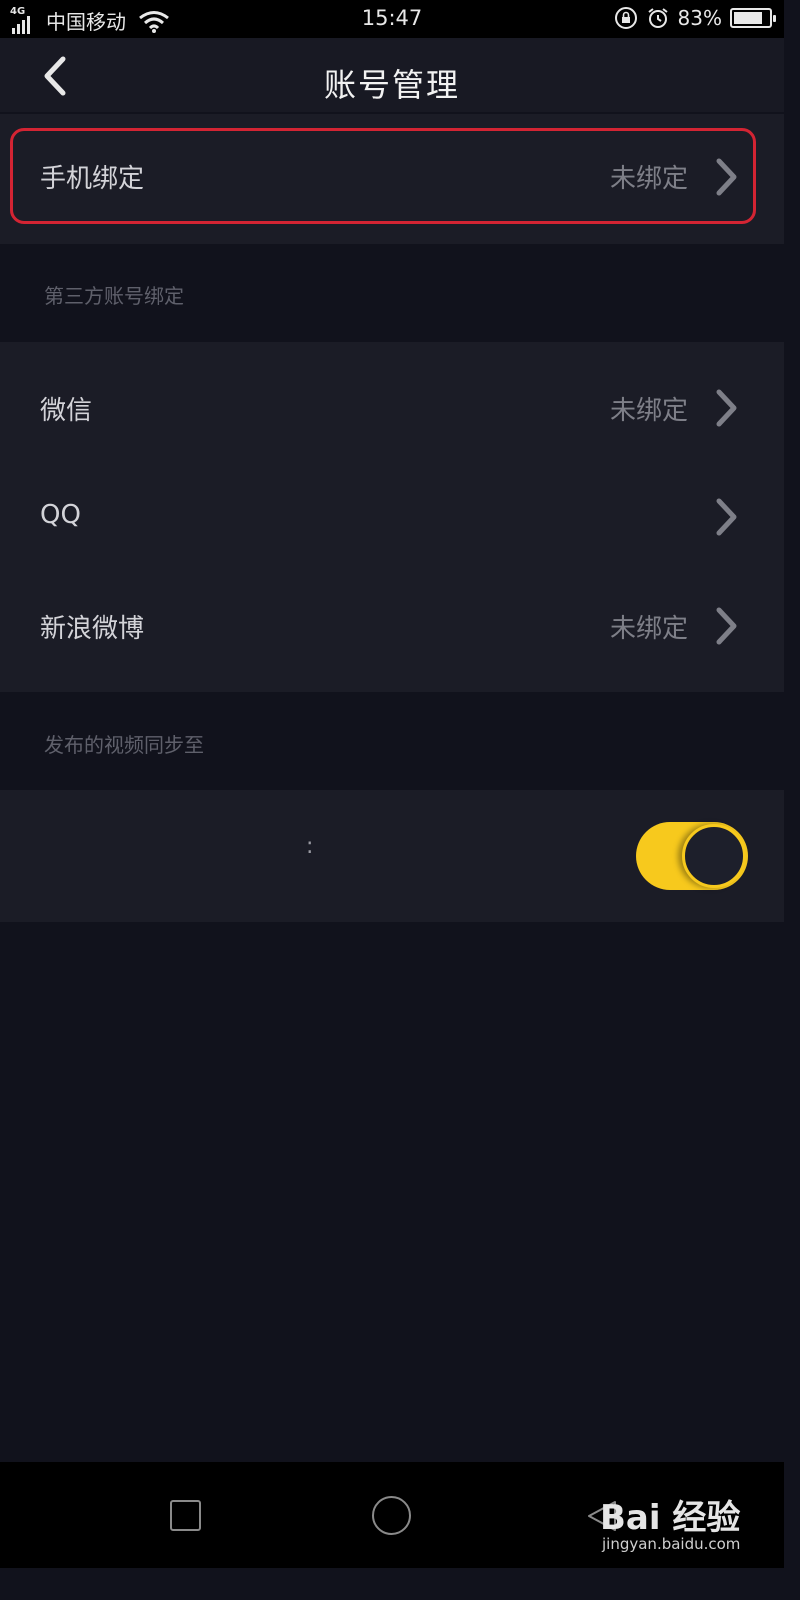 Image resolution: width=800 pixels, height=1600 pixels. Describe the element at coordinates (648, 629) in the screenshot. I see `weibo-status: 未绑定` at that location.